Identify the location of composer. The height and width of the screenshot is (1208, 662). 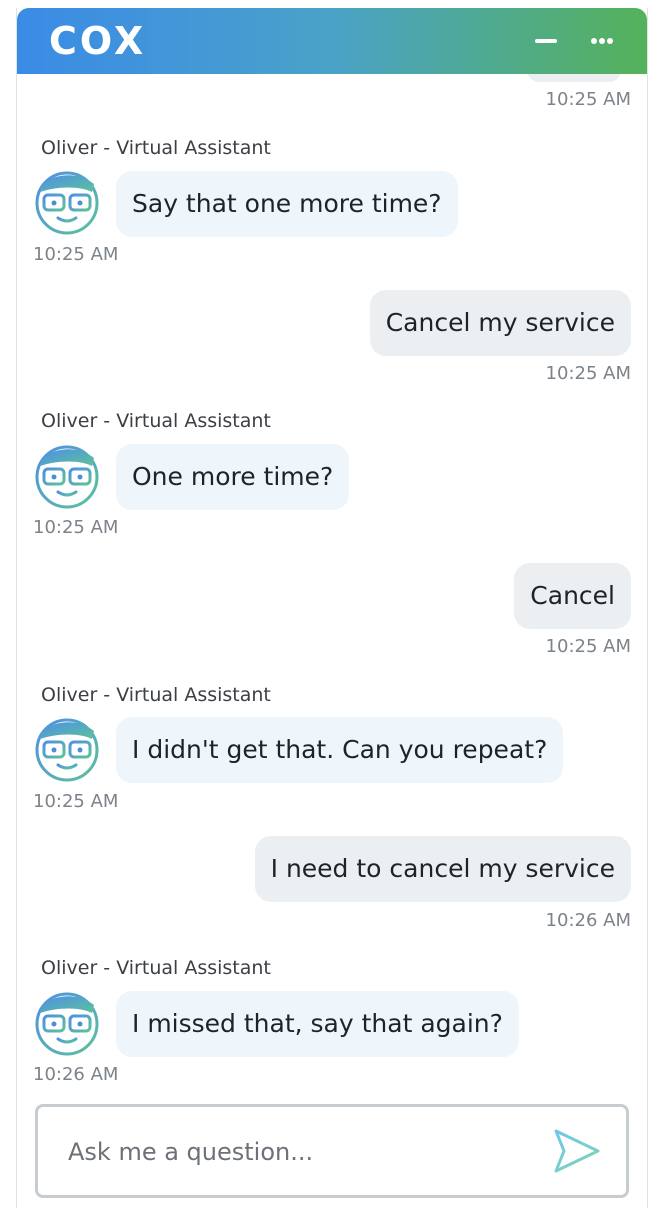
(332, 1151).